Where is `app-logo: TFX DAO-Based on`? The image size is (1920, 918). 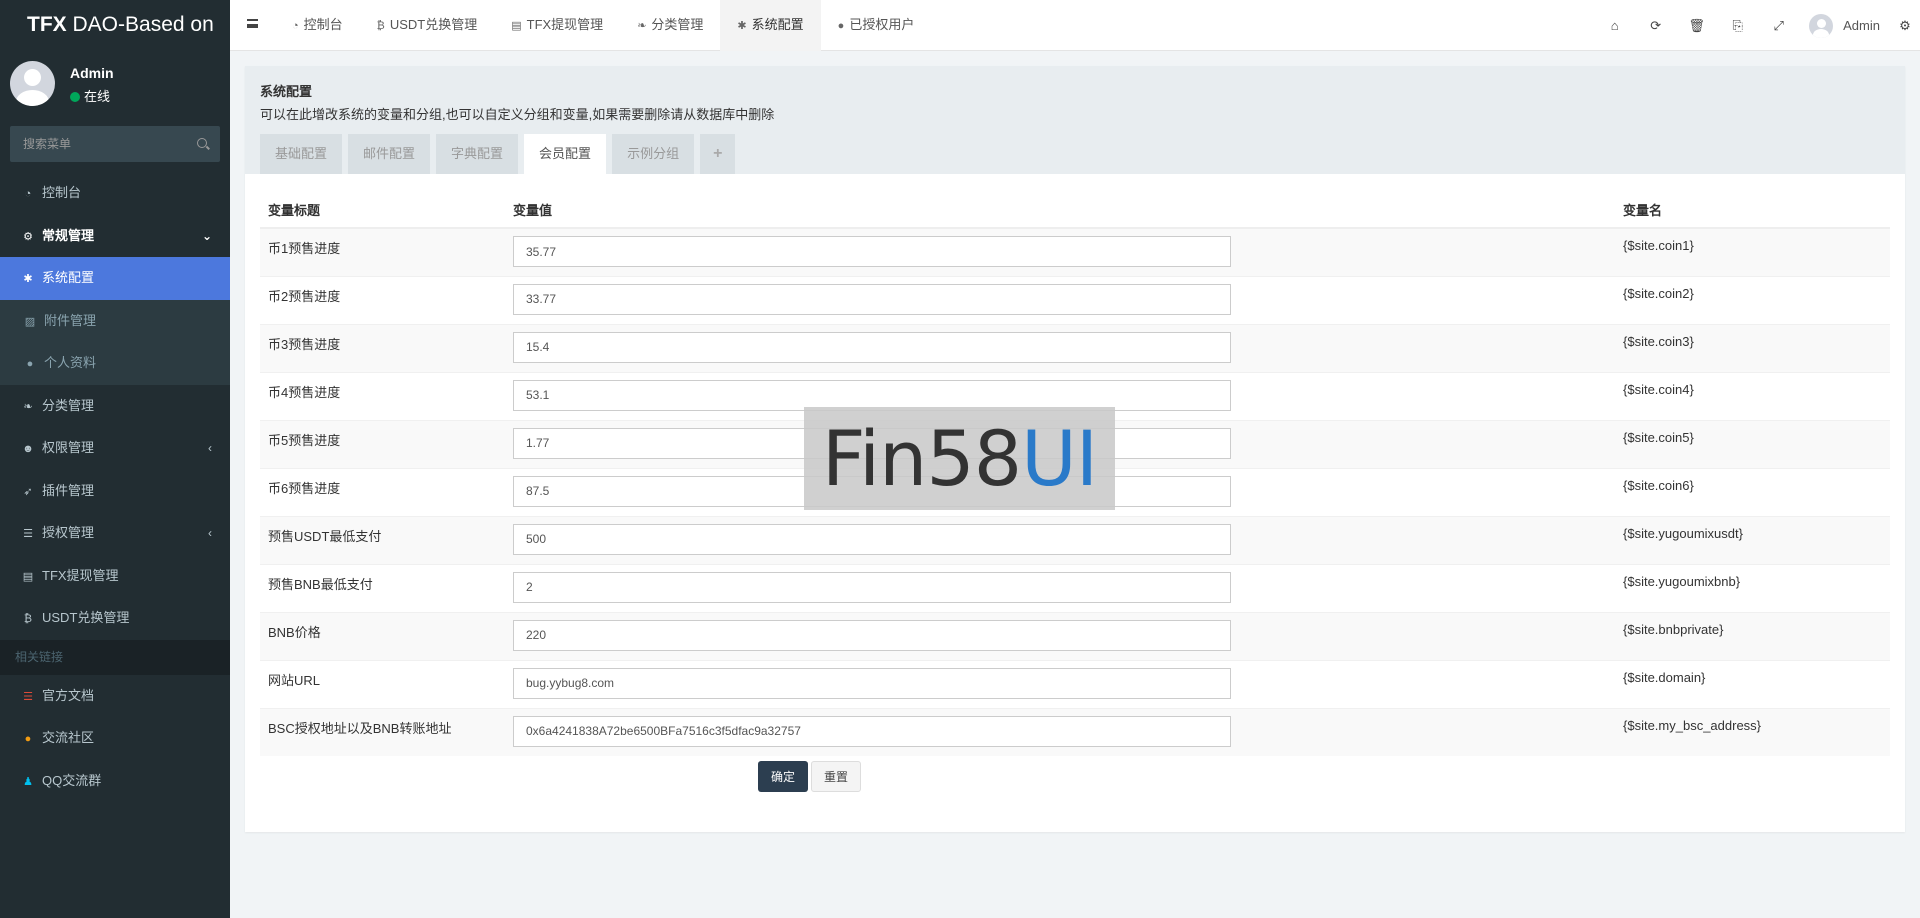 app-logo: TFX DAO-Based on is located at coordinates (115, 25).